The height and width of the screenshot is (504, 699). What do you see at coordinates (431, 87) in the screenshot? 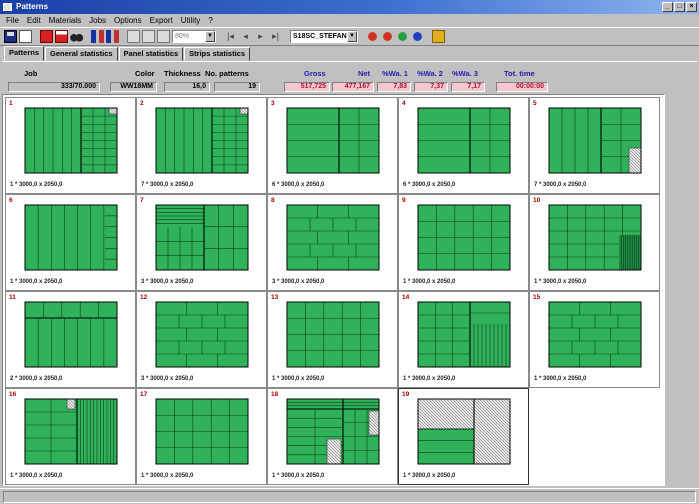
I see `waste2-value: 7,37` at bounding box center [431, 87].